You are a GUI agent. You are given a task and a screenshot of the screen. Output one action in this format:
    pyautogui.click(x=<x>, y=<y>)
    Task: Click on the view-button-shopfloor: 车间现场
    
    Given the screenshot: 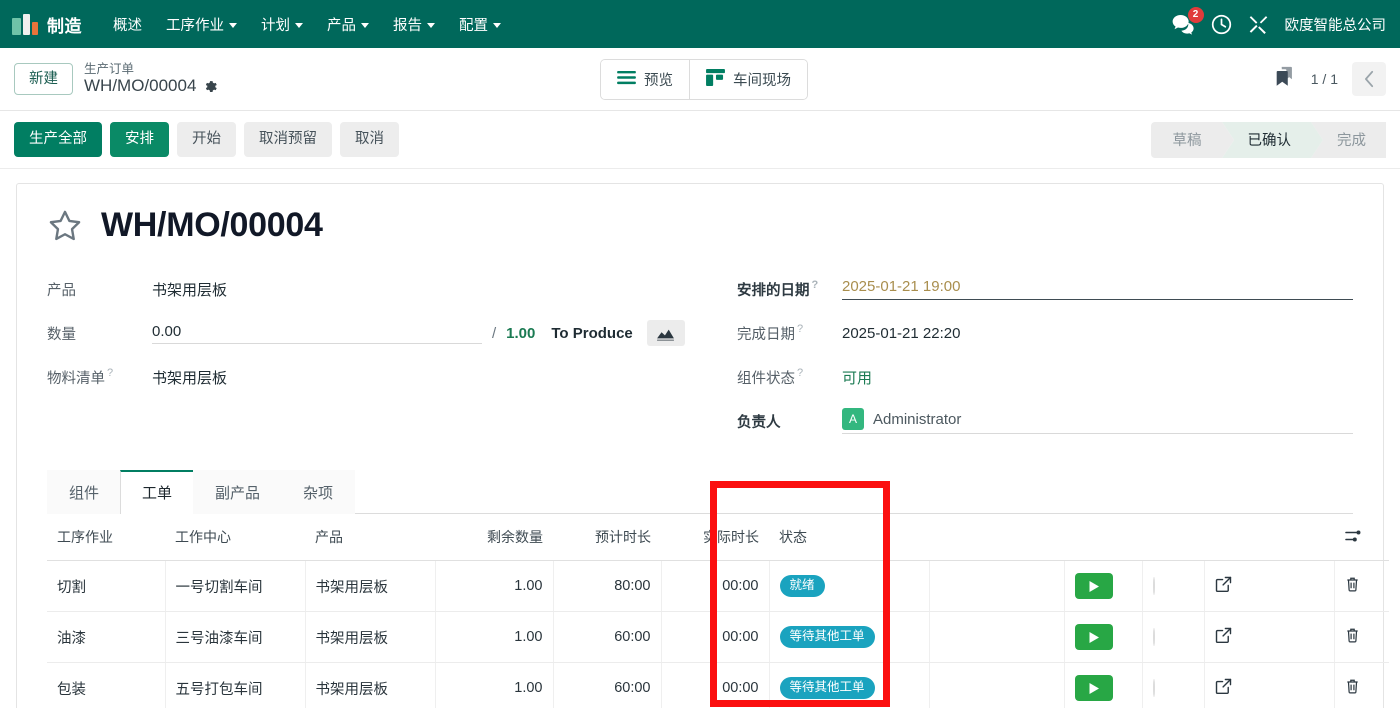 What is the action you would take?
    pyautogui.click(x=748, y=79)
    